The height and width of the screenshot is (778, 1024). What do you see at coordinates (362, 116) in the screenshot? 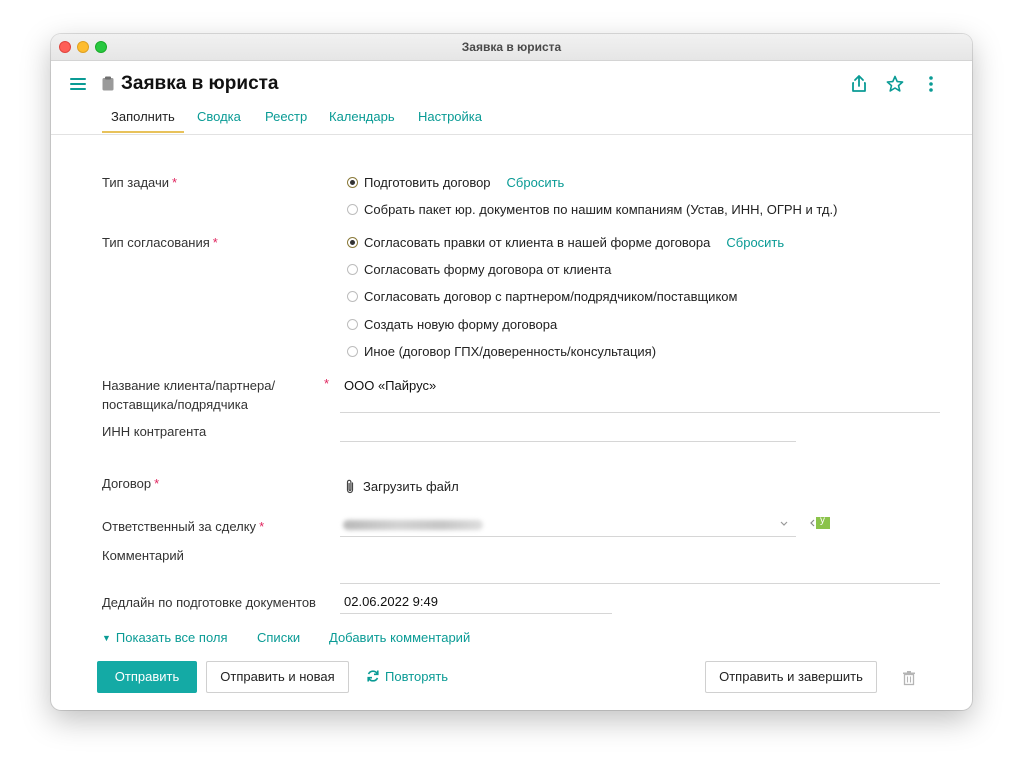
I see `tab-calendar: Календарь` at bounding box center [362, 116].